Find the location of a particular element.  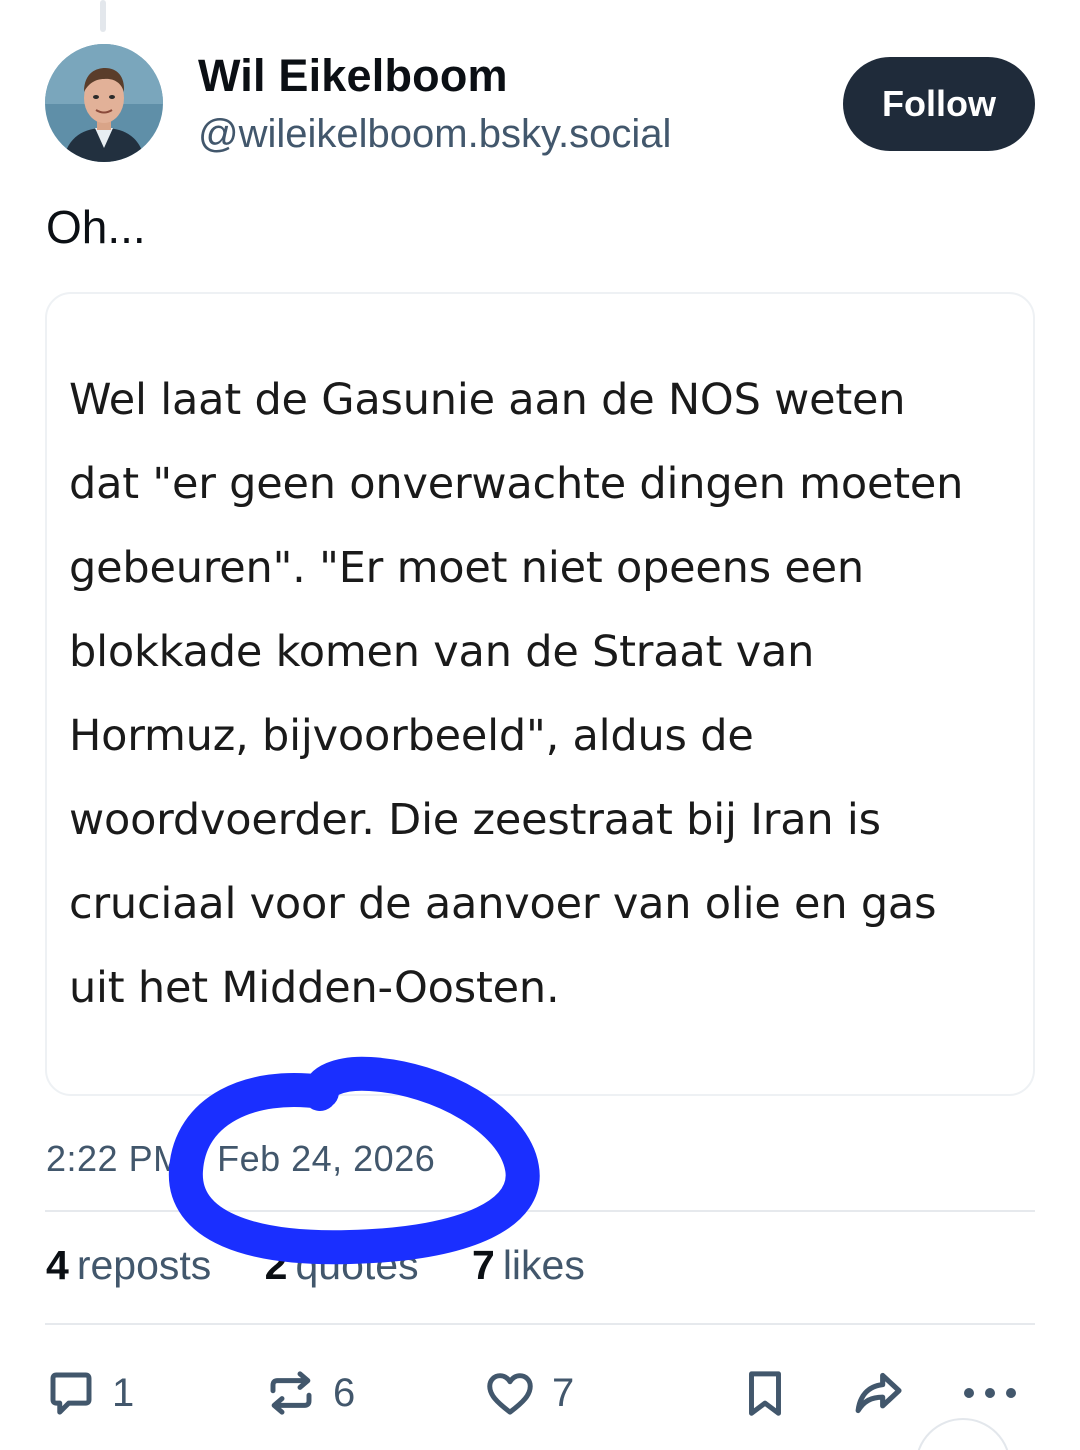

bookmark-button is located at coordinates (765, 1393).